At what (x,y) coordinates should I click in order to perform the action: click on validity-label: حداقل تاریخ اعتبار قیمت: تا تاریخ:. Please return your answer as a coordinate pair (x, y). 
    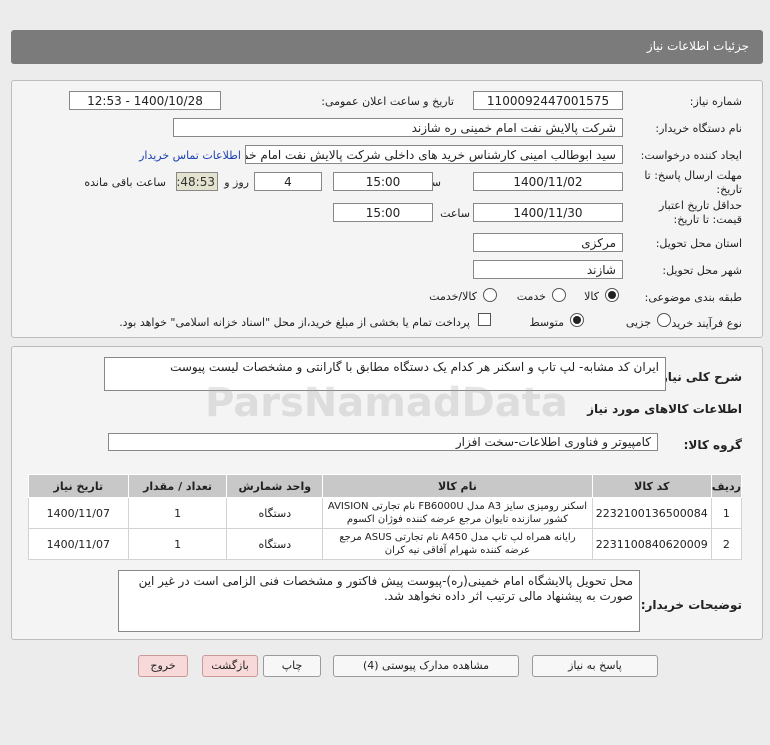
    Looking at the image, I should click on (700, 212).